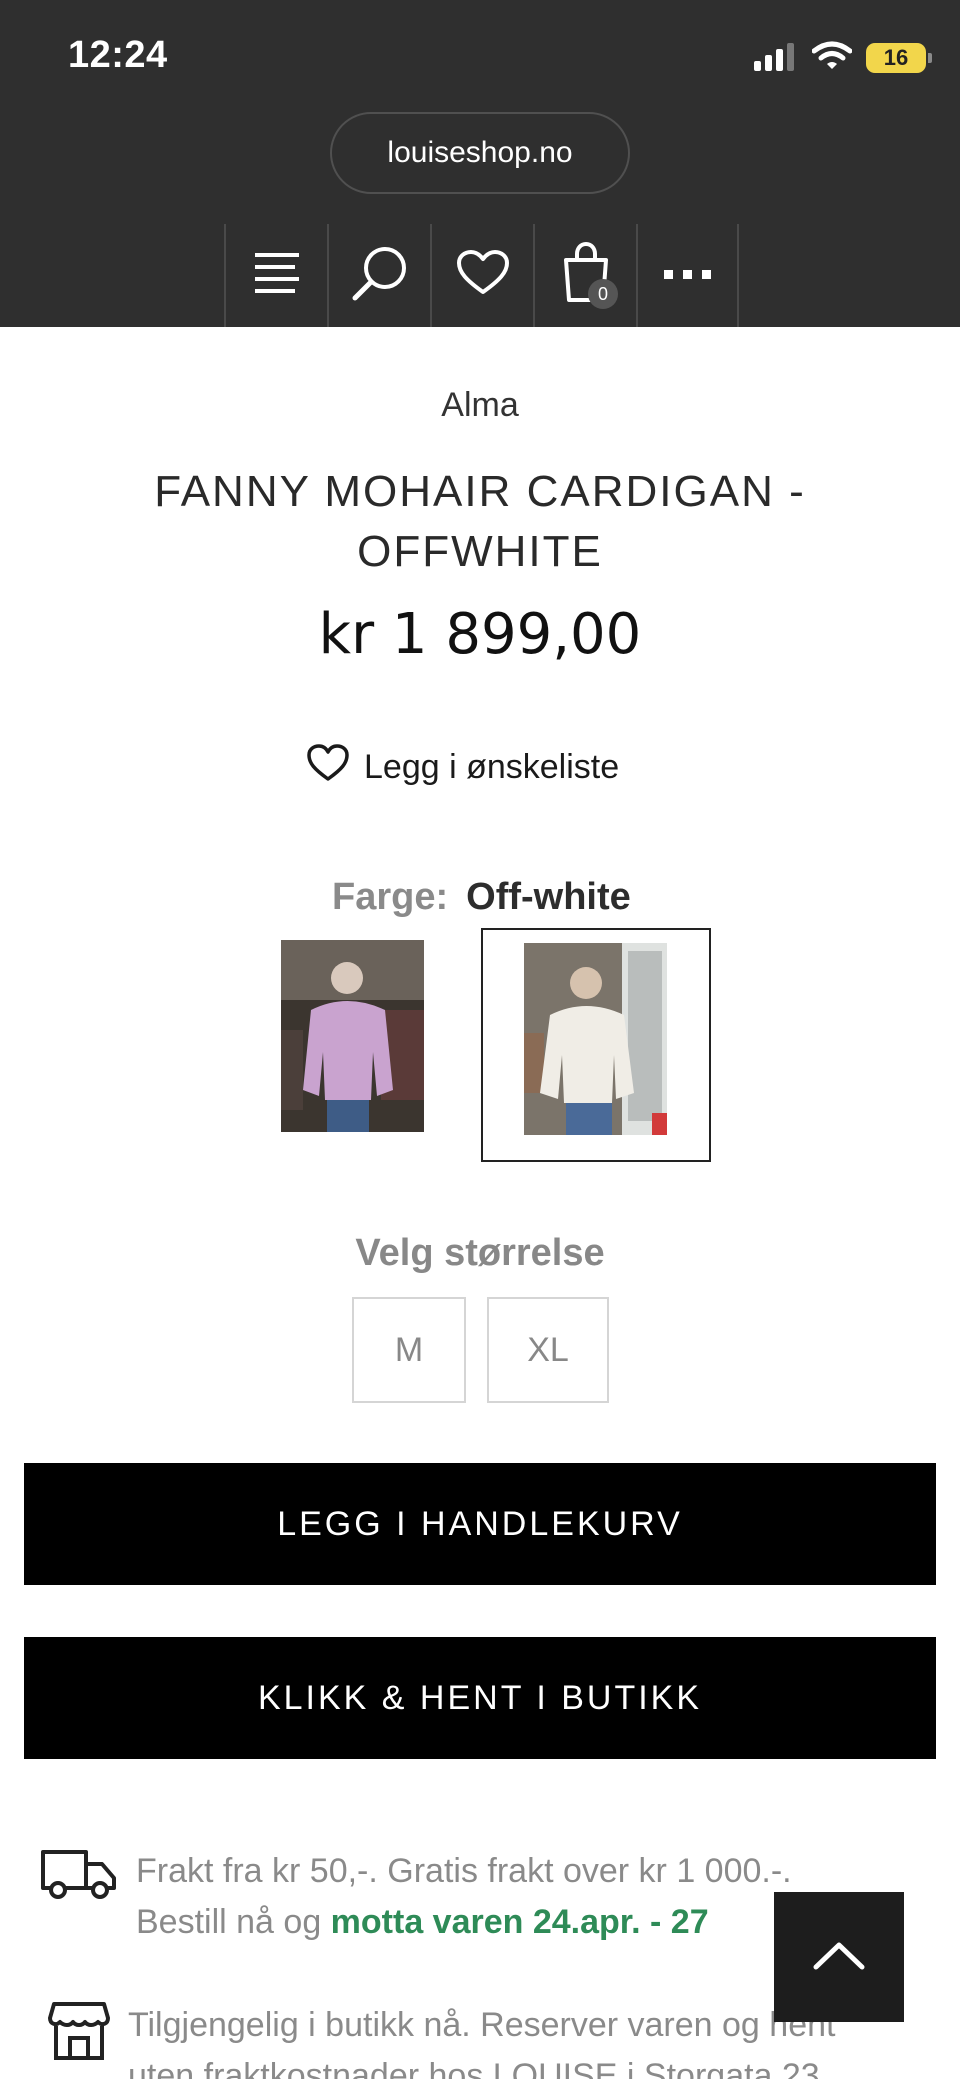 This screenshot has height=2079, width=960. Describe the element at coordinates (480, 1524) in the screenshot. I see `add-to-cart-button: LEGG I HANDLEKURV` at that location.